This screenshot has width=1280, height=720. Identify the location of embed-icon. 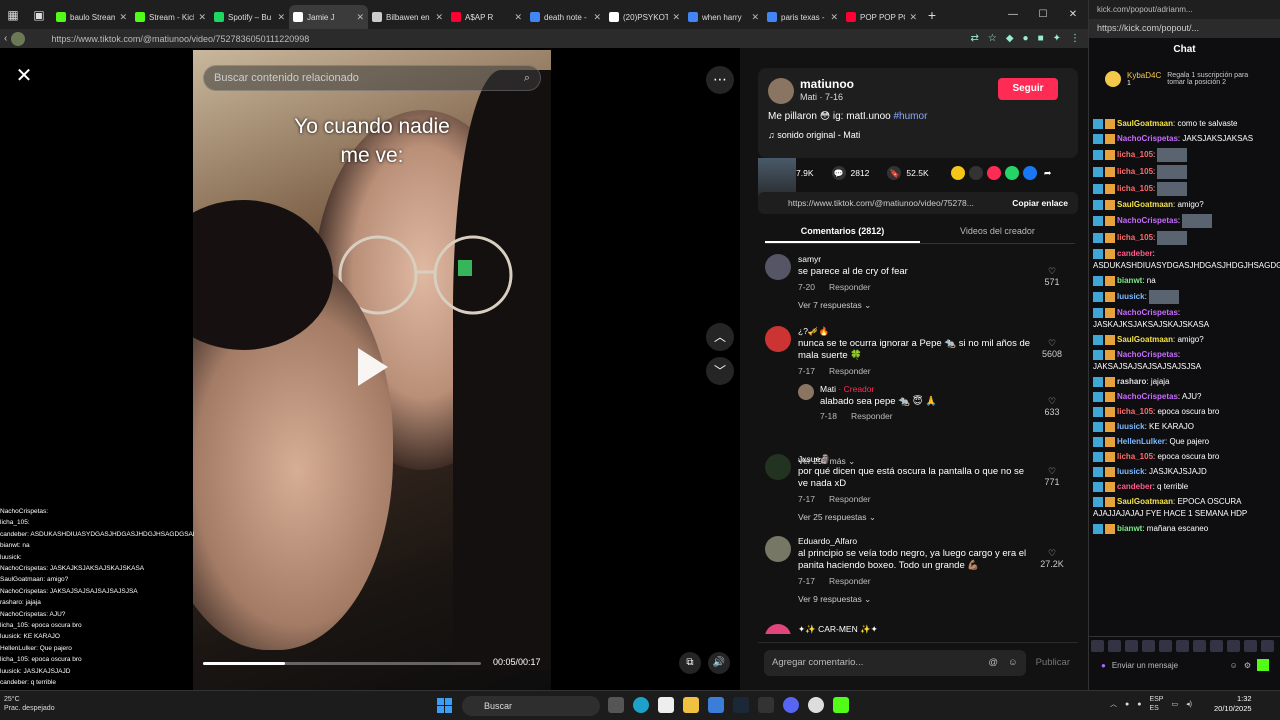
(975, 173).